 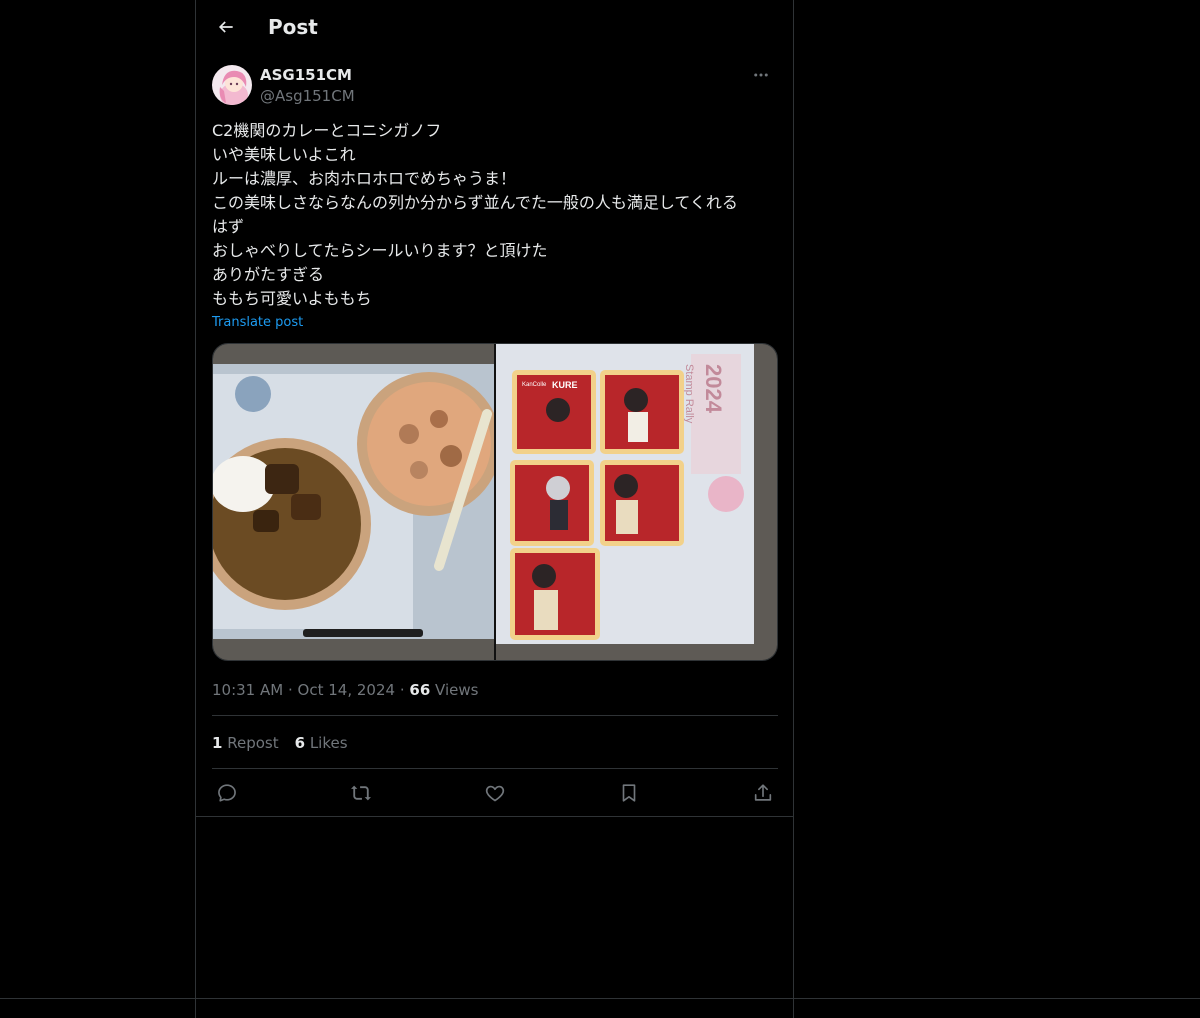 I want to click on media-text-kancolle: KanColle, so click(x=534, y=385).